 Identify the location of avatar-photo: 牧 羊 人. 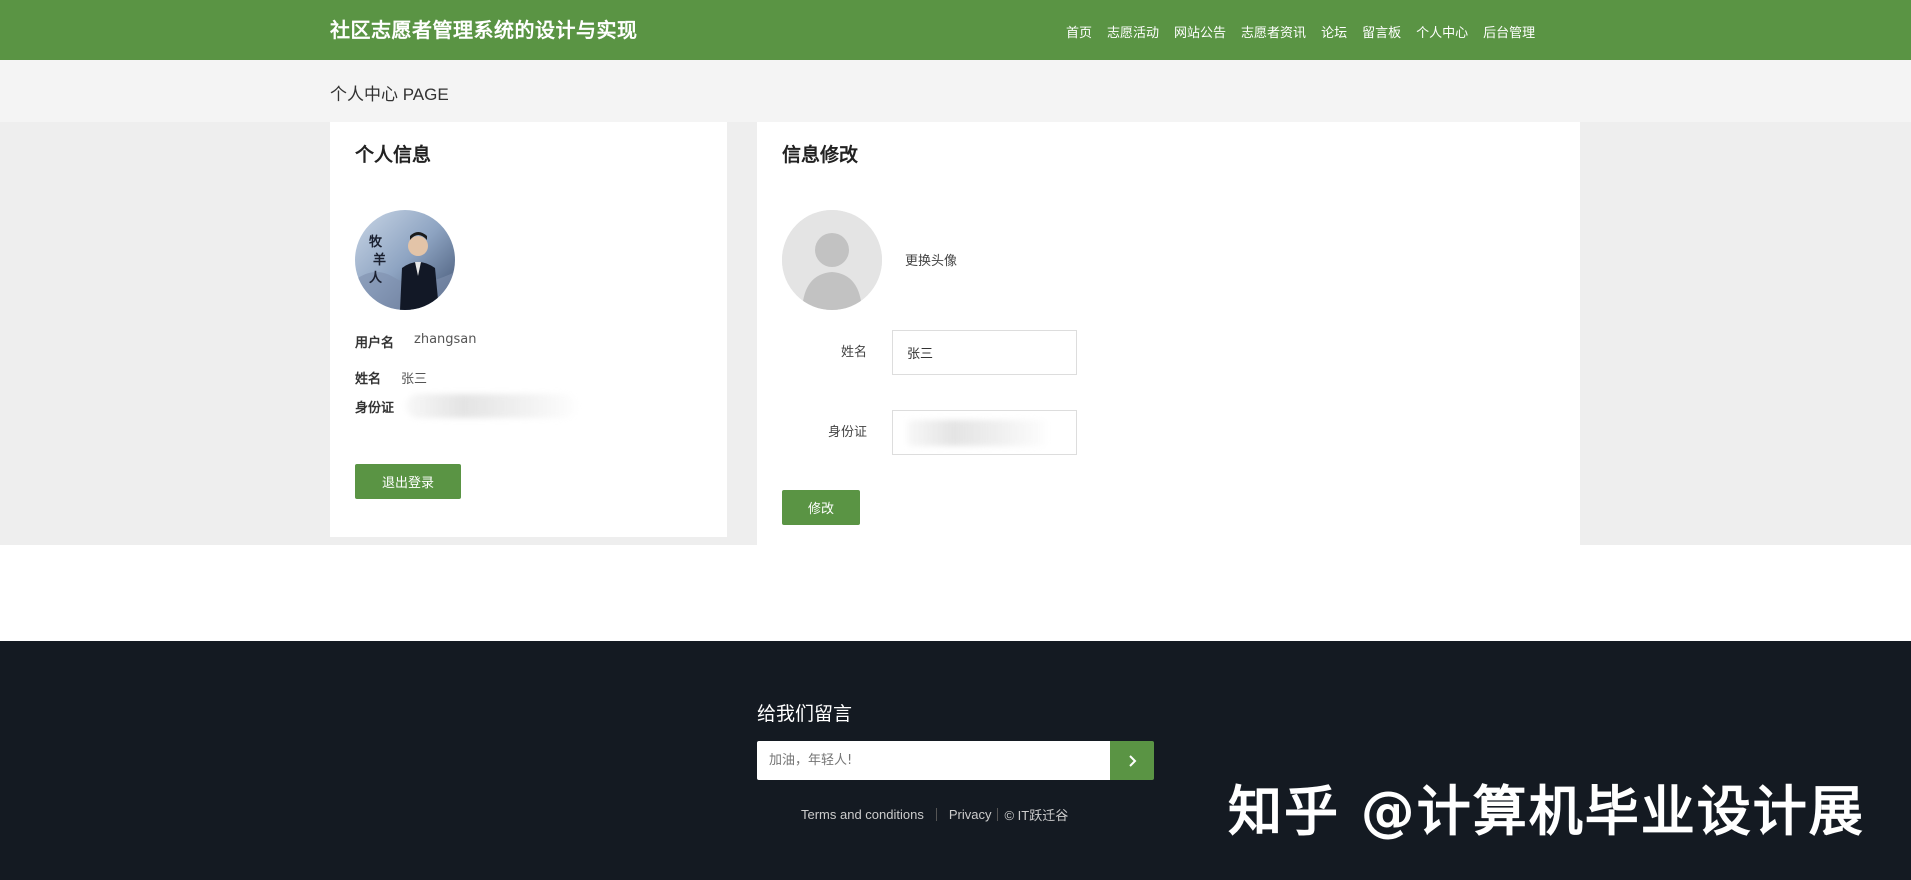
(405, 260).